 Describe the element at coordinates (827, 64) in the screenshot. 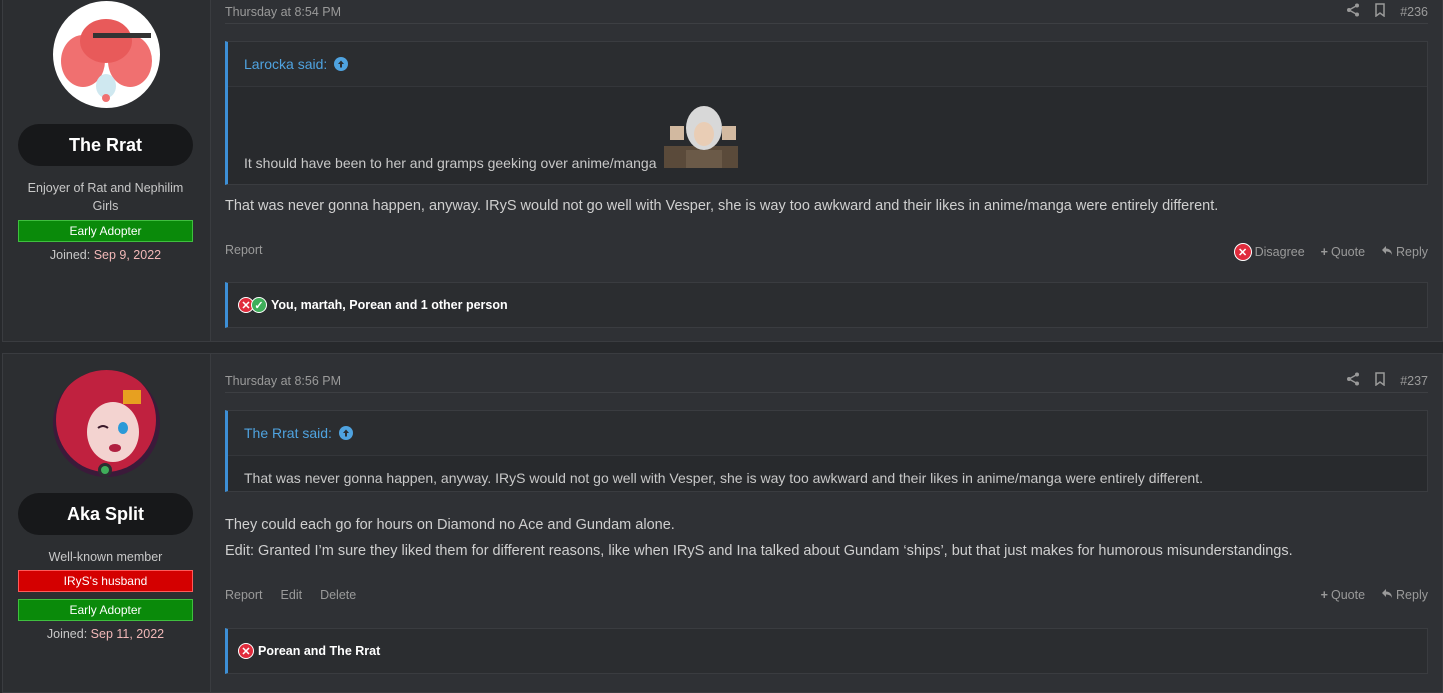

I see `quote-header: Larocka said:` at that location.